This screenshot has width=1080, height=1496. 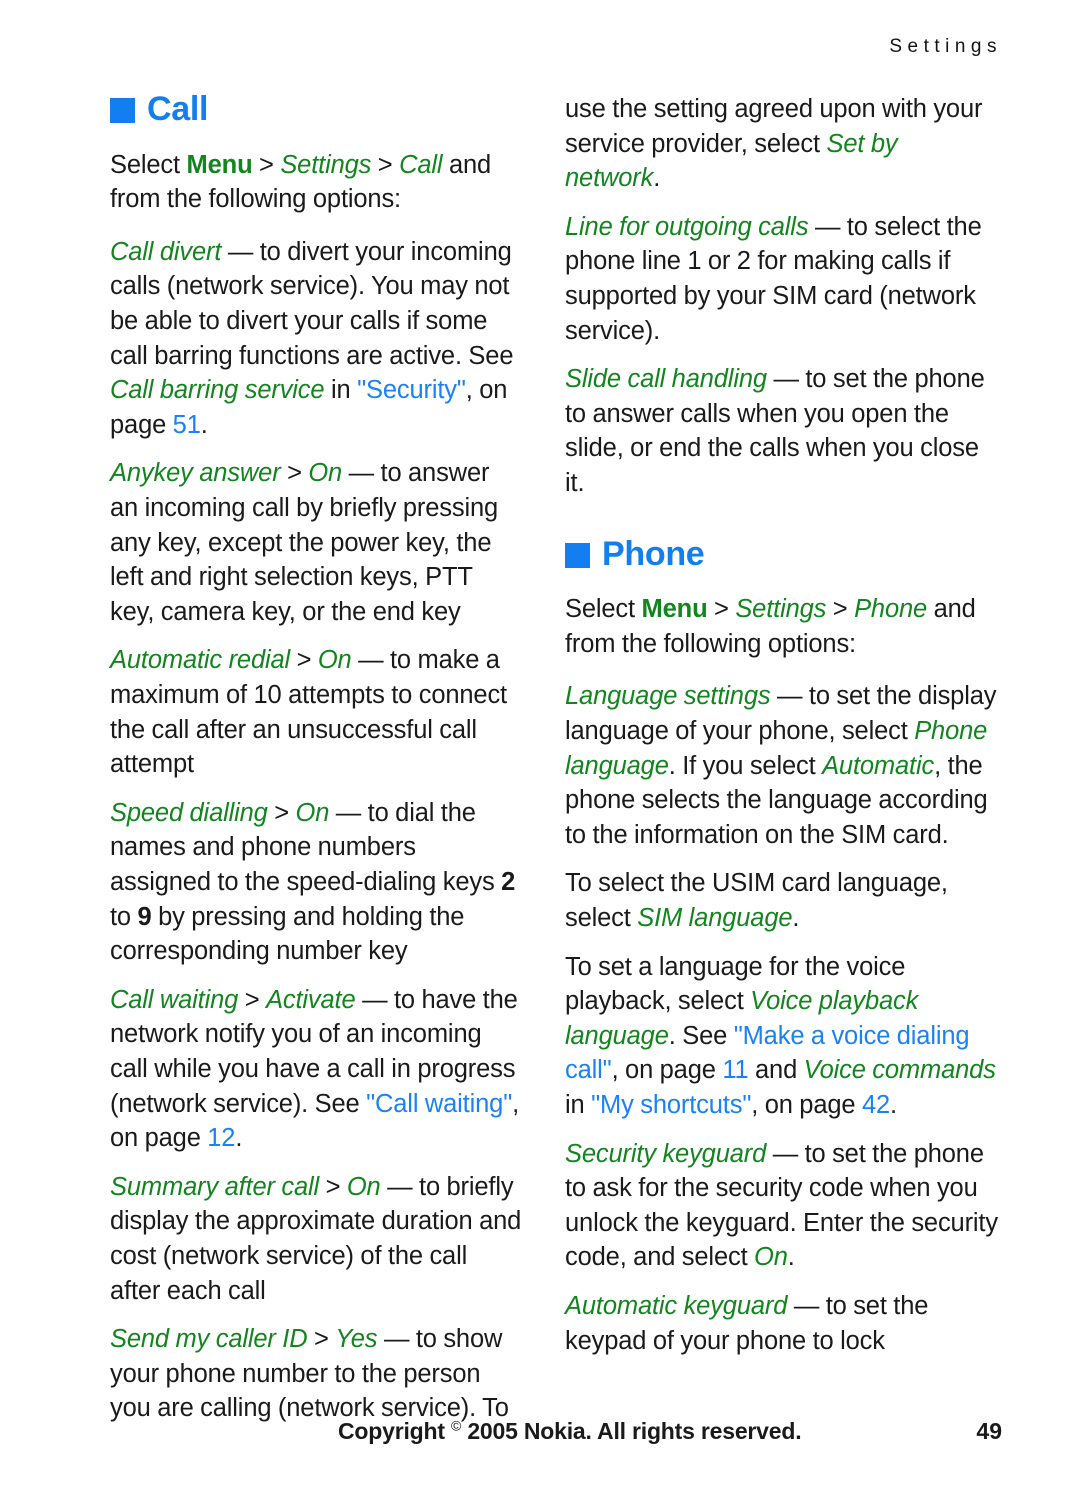 What do you see at coordinates (653, 553) in the screenshot?
I see `section-heading-phone-label: Phone` at bounding box center [653, 553].